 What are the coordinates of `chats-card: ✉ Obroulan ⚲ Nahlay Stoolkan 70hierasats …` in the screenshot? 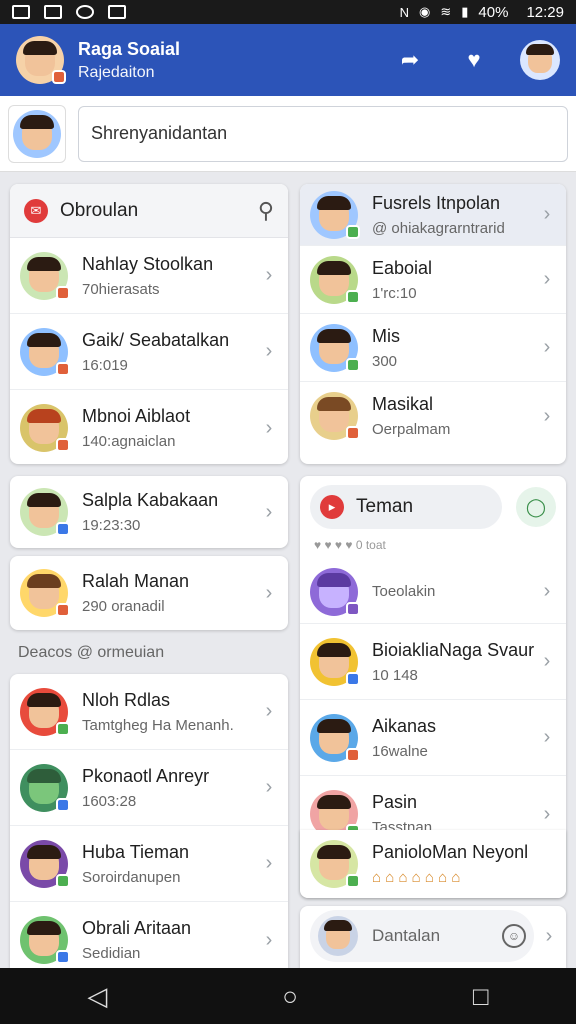 It's located at (149, 324).